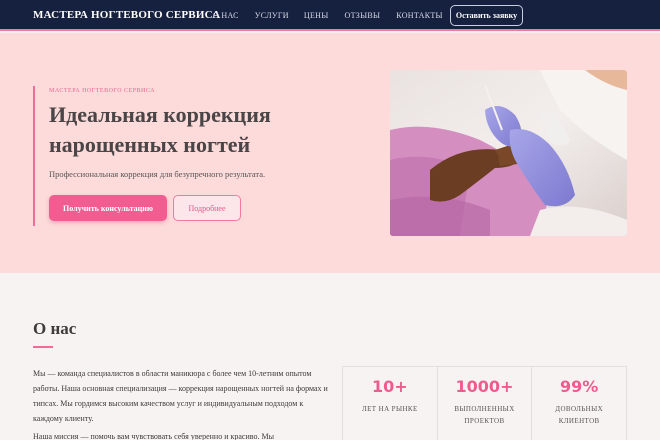 The width and height of the screenshot is (660, 440). What do you see at coordinates (484, 386) in the screenshot?
I see `stat-value: 1000+` at bounding box center [484, 386].